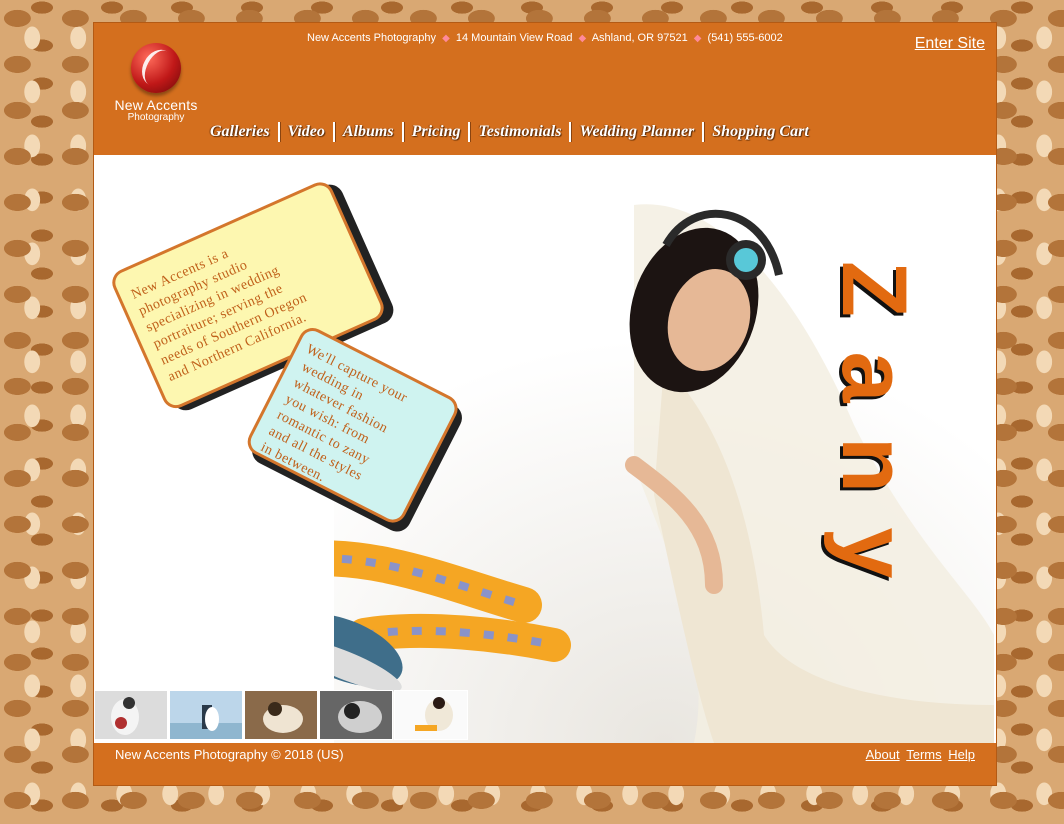 This screenshot has width=1064, height=824. I want to click on nav-shopping-cart: Shopping Cart, so click(760, 132).